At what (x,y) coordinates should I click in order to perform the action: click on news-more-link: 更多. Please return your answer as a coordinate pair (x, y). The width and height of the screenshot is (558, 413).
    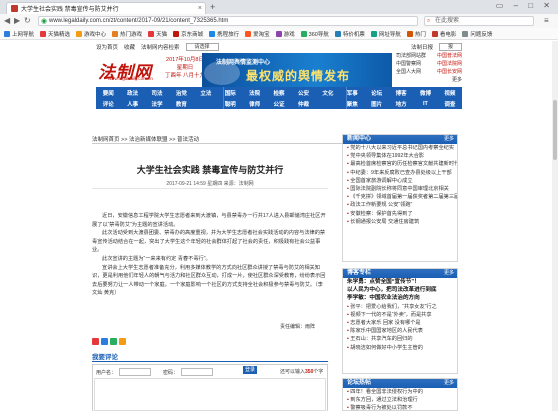
    Looking at the image, I should click on (449, 139).